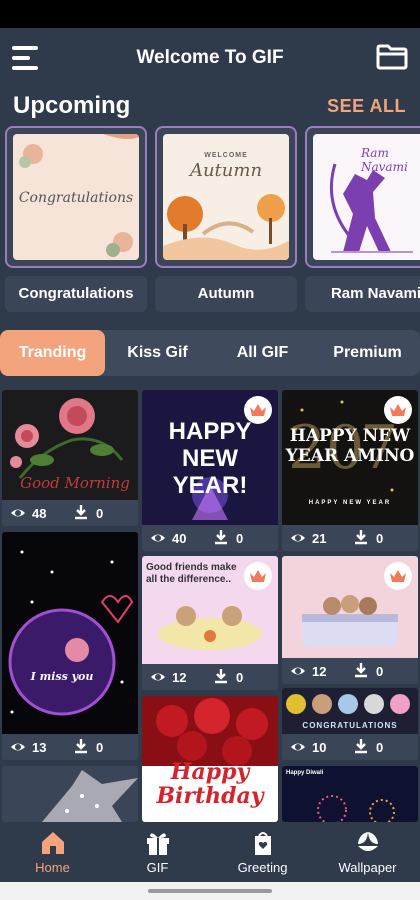 The height and width of the screenshot is (900, 420). What do you see at coordinates (367, 353) in the screenshot?
I see `tab-premium: Premium` at bounding box center [367, 353].